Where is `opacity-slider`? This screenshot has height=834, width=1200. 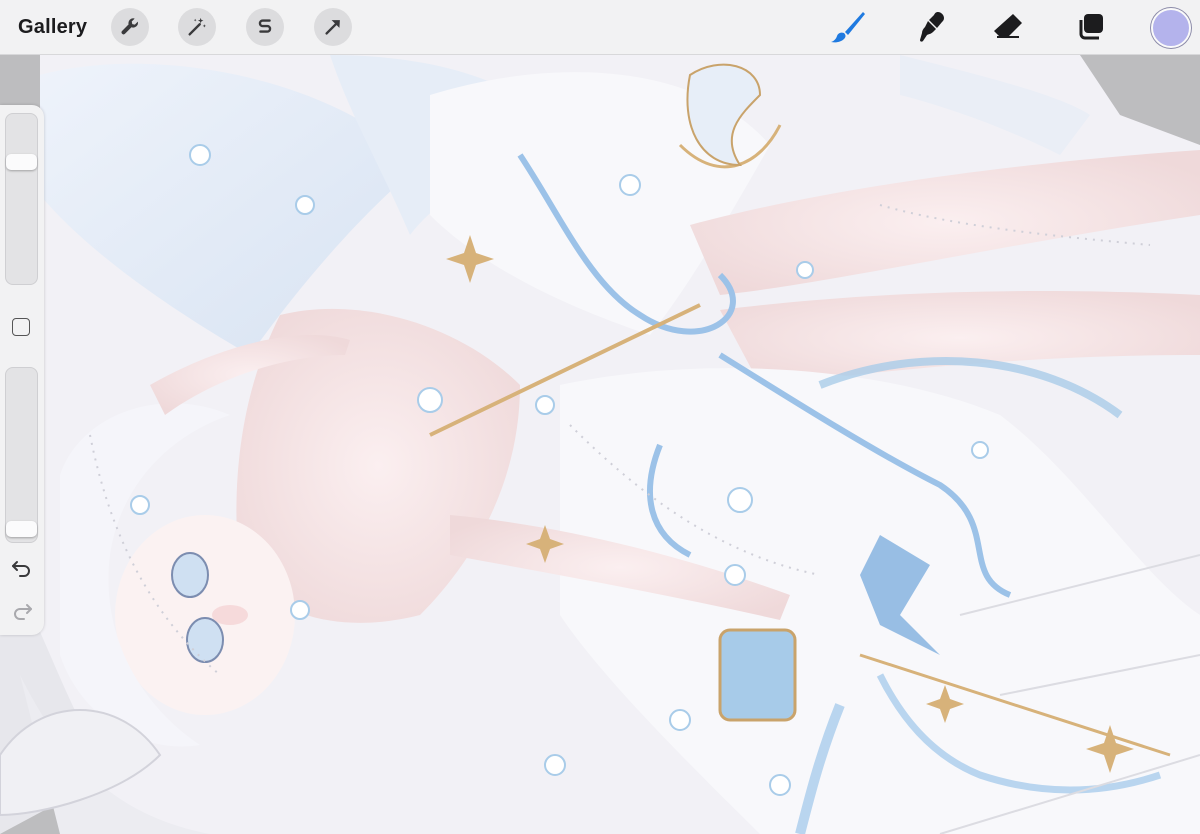
opacity-slider is located at coordinates (21, 455).